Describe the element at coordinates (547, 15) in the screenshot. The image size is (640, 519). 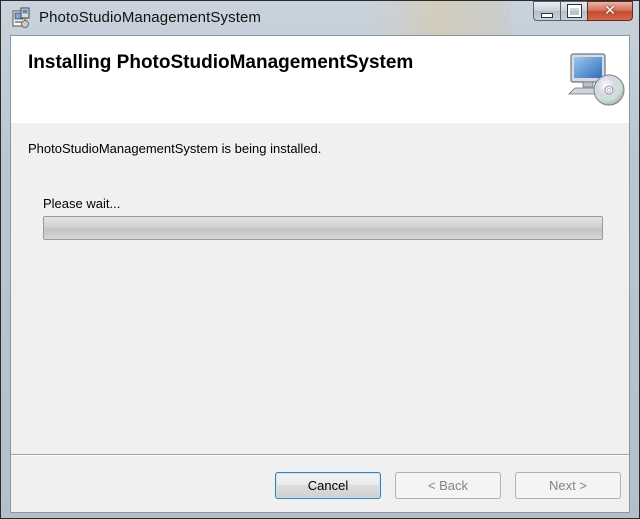
I see `minimize-icon` at that location.